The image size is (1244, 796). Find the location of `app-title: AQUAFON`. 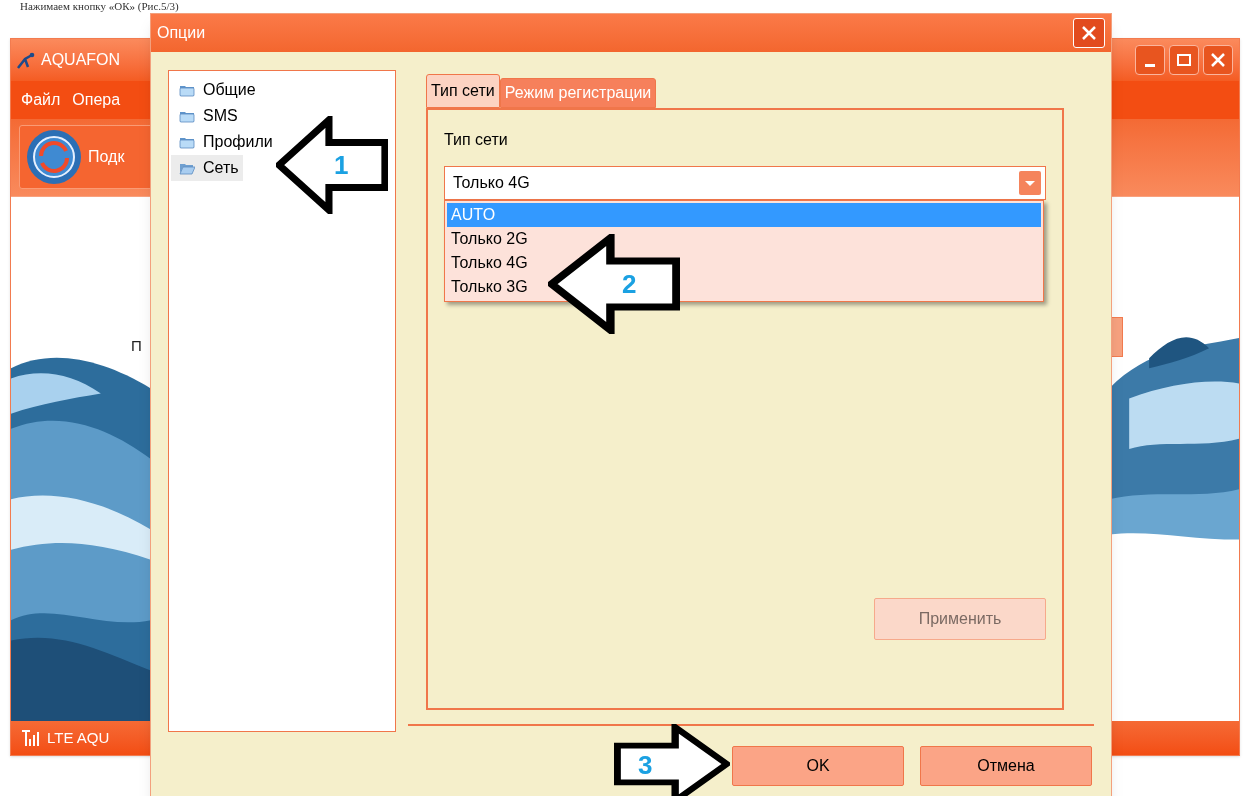

app-title: AQUAFON is located at coordinates (81, 60).